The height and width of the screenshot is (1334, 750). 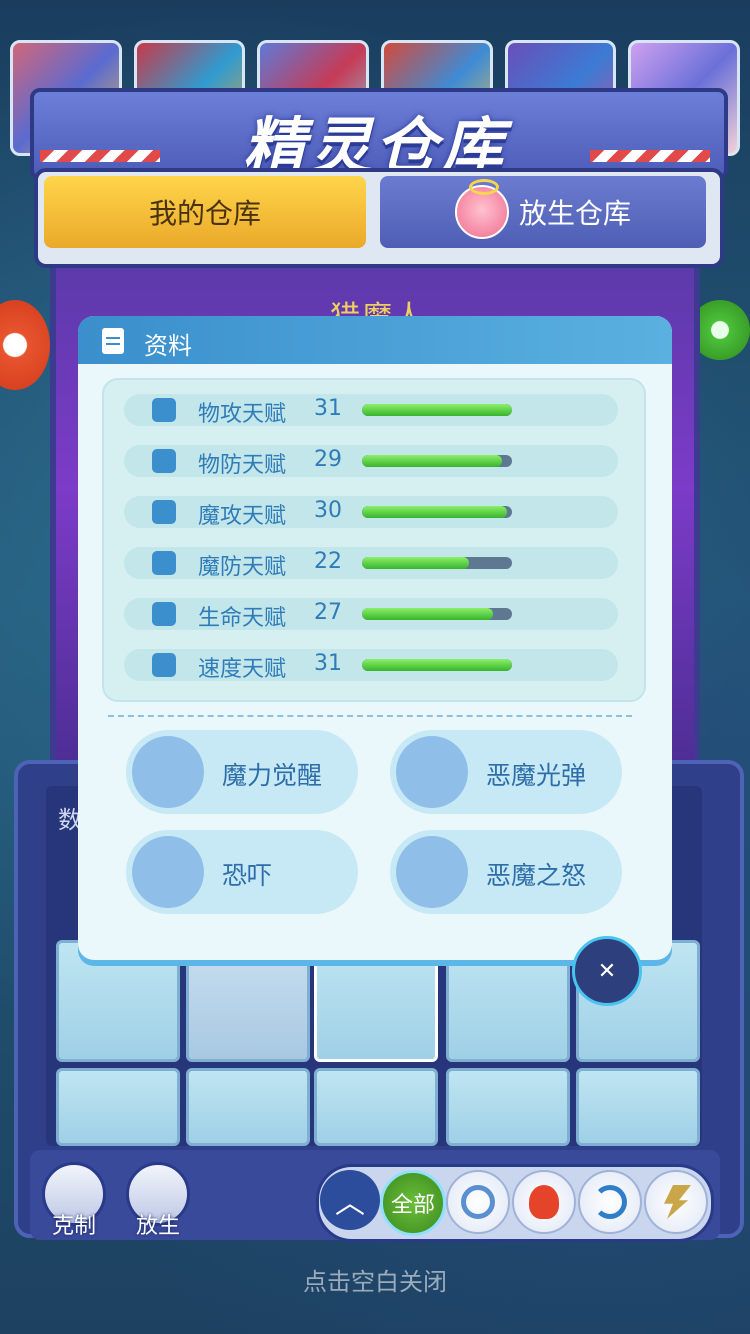 What do you see at coordinates (157, 1226) in the screenshot?
I see `release-button-label: 放生` at bounding box center [157, 1226].